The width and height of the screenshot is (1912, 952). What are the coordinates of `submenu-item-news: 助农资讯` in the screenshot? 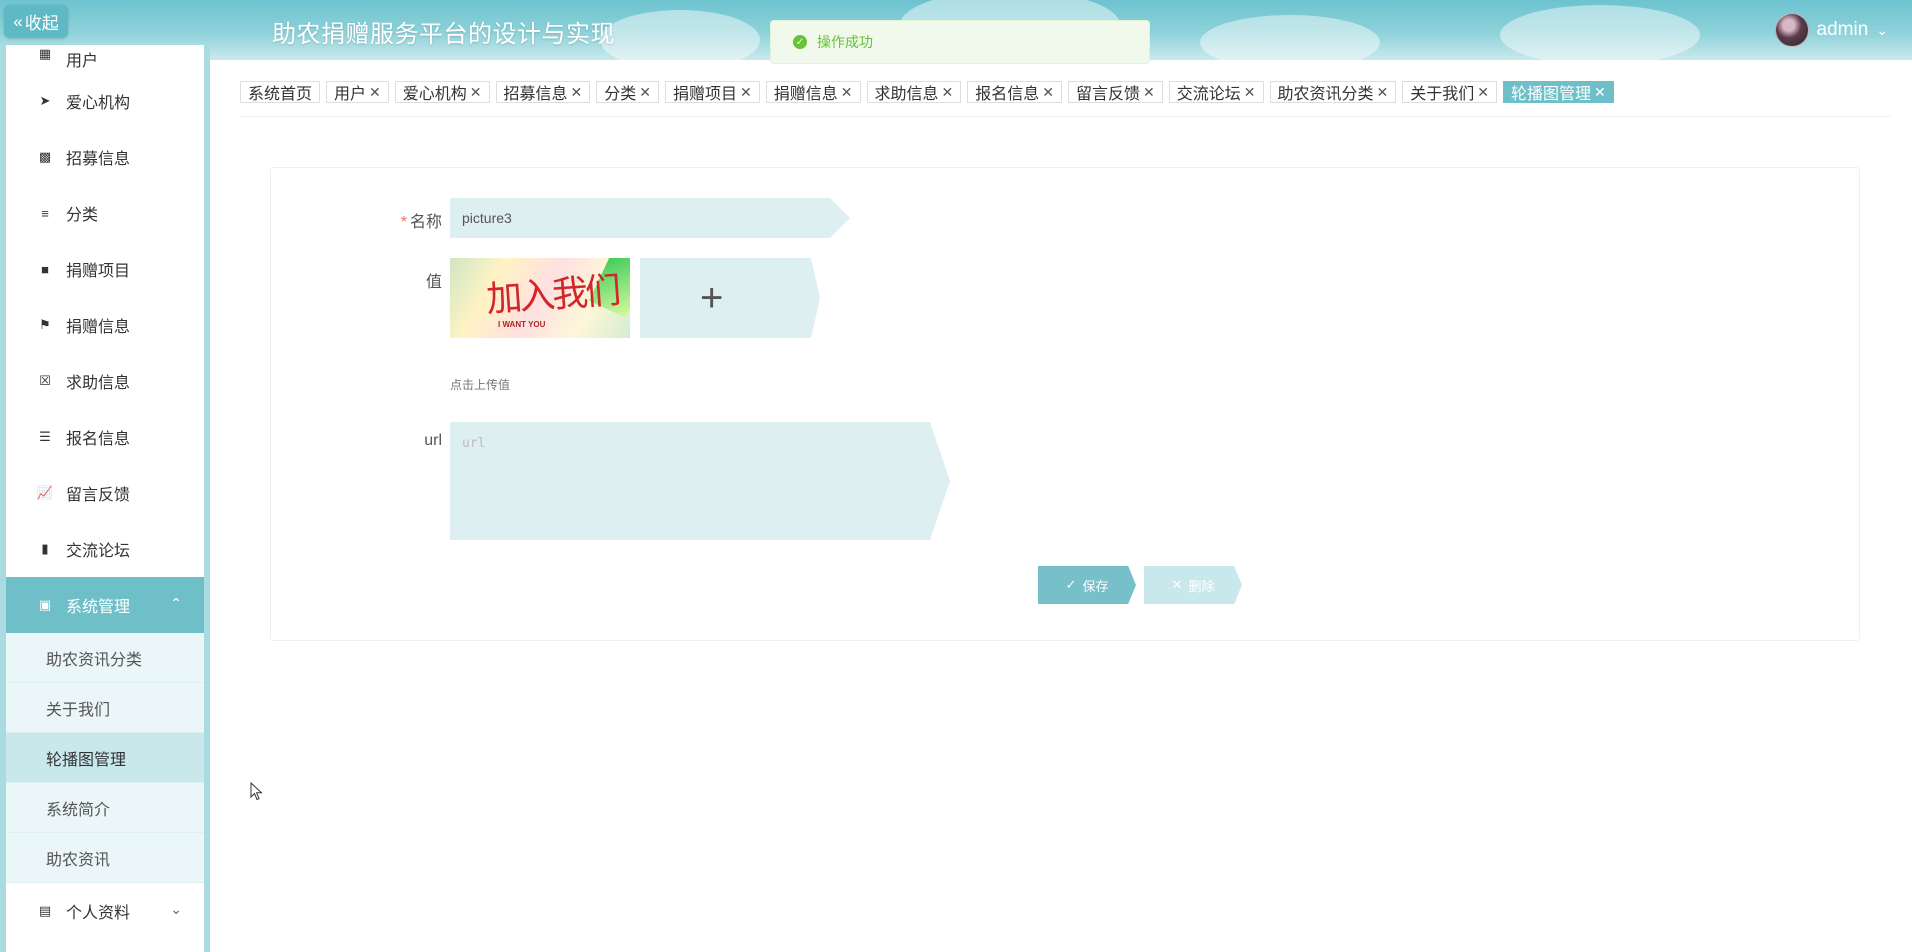 It's located at (105, 858).